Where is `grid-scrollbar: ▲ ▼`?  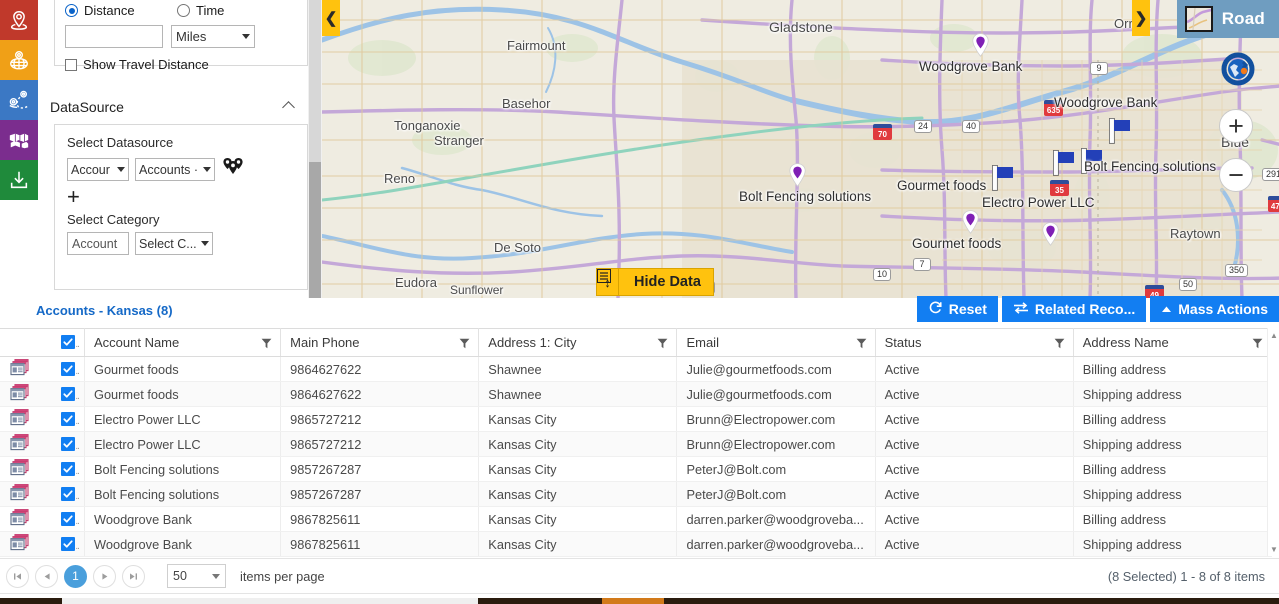 grid-scrollbar: ▲ ▼ is located at coordinates (1273, 442).